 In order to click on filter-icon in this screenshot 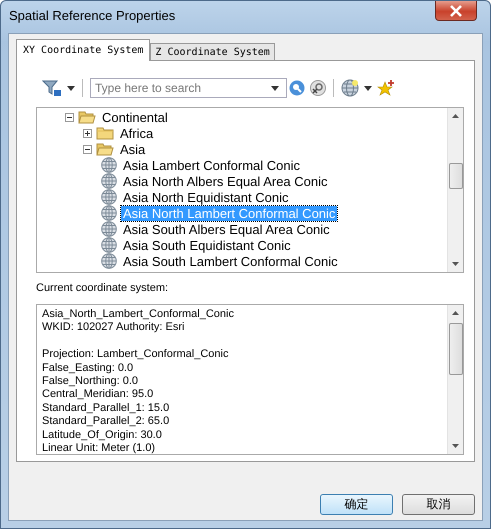, I will do `click(52, 88)`.